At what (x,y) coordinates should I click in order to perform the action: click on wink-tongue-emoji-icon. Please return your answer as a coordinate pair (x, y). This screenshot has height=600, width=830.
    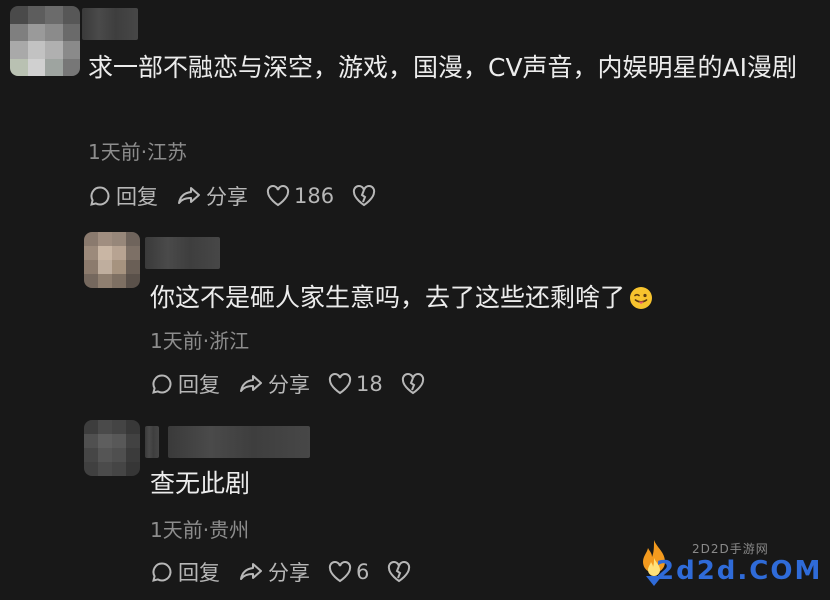
    Looking at the image, I should click on (641, 298).